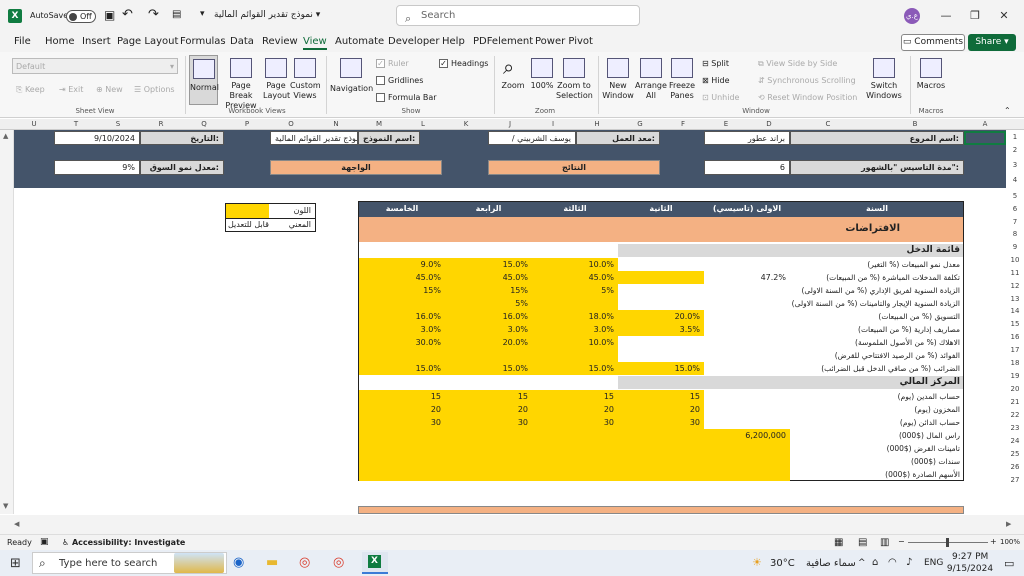 The width and height of the screenshot is (1024, 576). Describe the element at coordinates (931, 80) in the screenshot. I see `macros-button: Macros` at that location.